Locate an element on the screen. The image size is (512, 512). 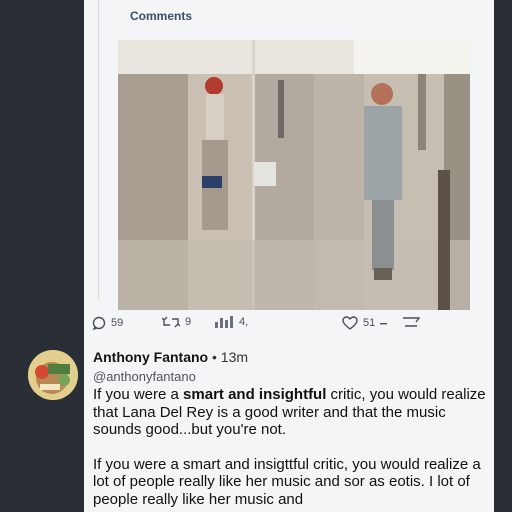
comments-link: Comments is located at coordinates (161, 16).